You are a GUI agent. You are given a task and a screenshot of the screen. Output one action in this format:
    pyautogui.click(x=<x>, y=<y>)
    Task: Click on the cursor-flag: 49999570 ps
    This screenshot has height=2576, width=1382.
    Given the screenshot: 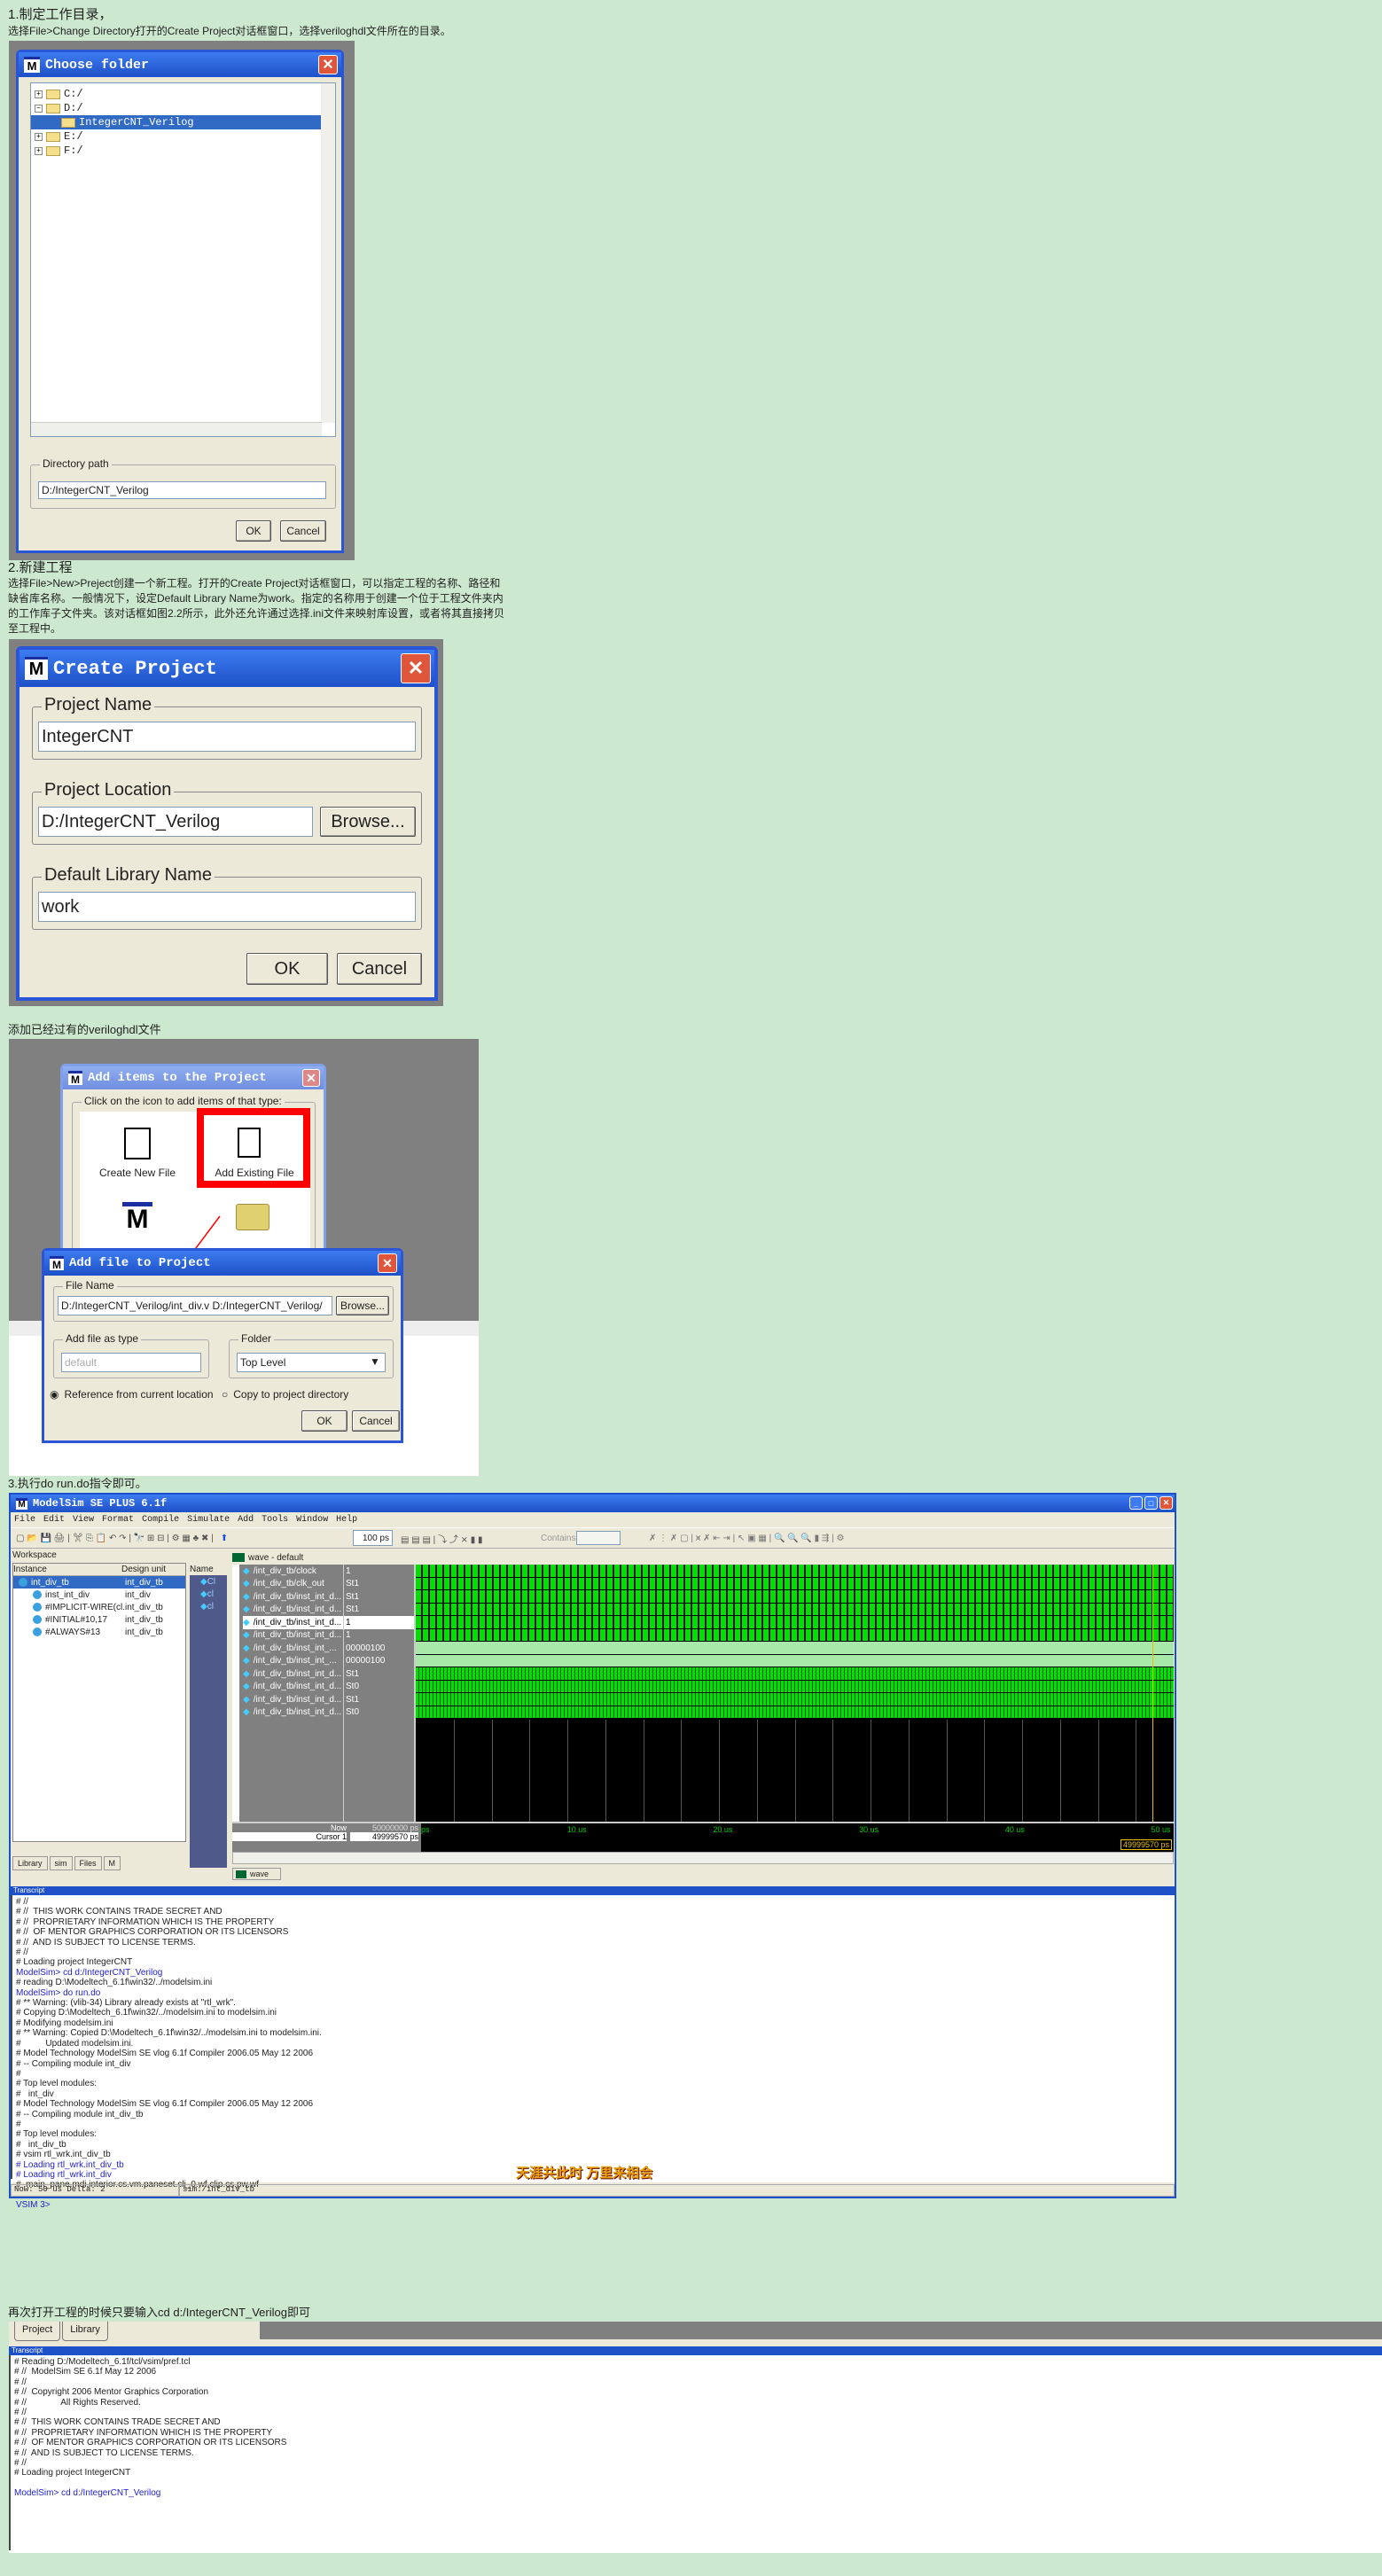 What is the action you would take?
    pyautogui.click(x=1146, y=1844)
    